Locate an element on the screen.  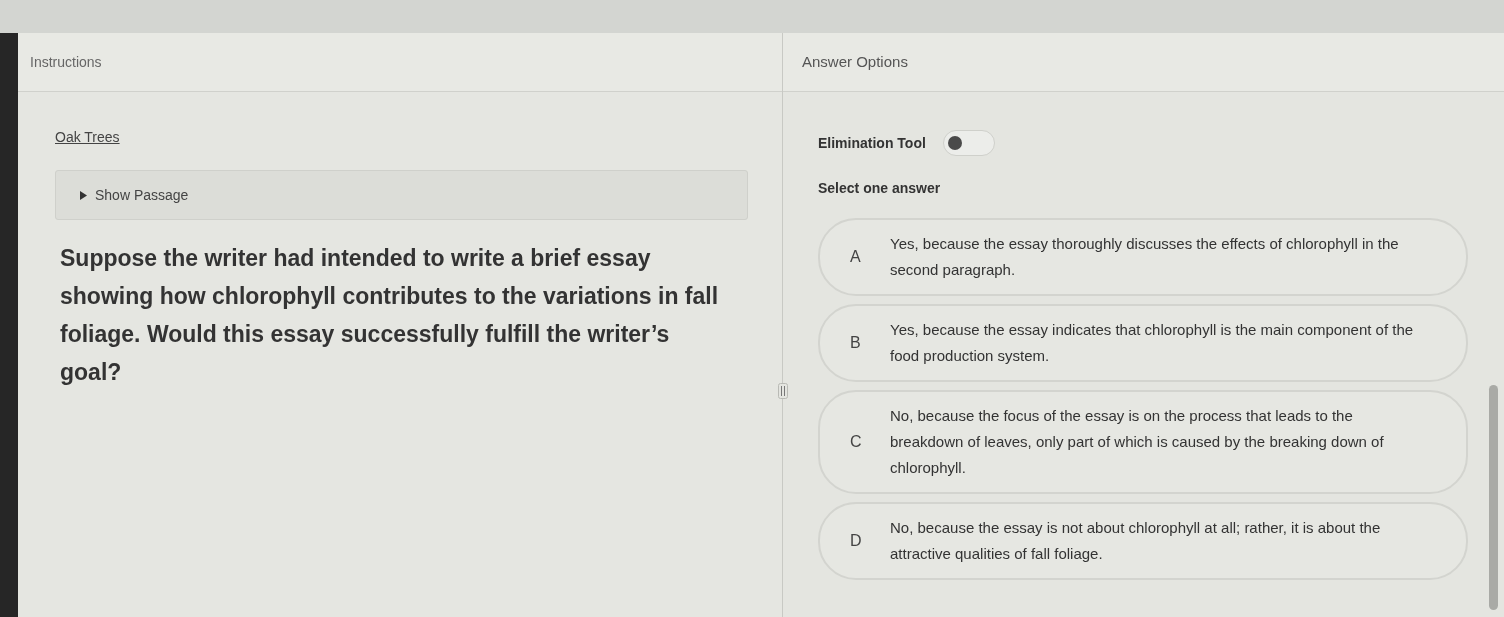
question-text: Suppose the writer had intended to write a brief essay showing how chlorophyll contributes to the variations in fall foliage. Would this essay successfully fulfill the writer’s goal? is located at coordinates (389, 315).